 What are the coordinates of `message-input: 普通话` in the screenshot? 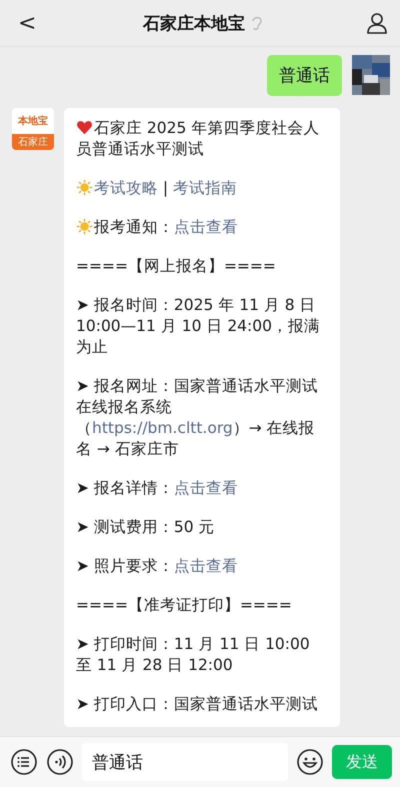 It's located at (185, 762).